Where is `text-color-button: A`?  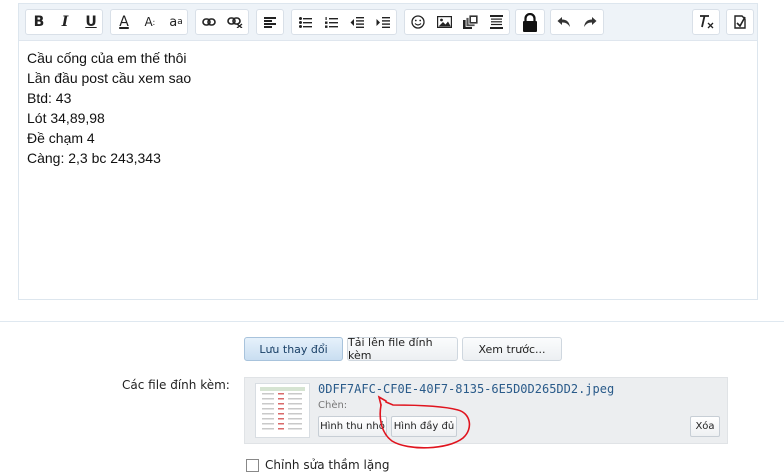 text-color-button: A is located at coordinates (124, 22).